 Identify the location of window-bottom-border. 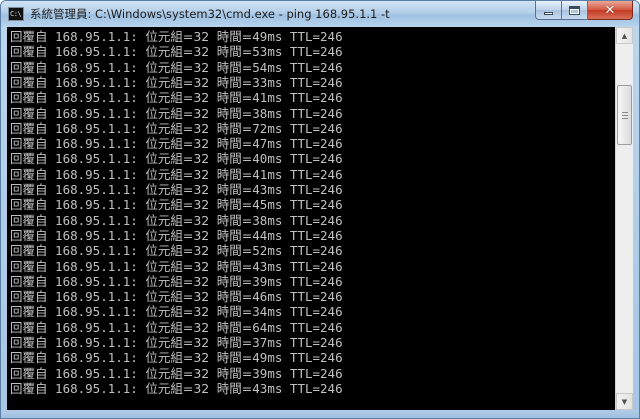
(320, 414).